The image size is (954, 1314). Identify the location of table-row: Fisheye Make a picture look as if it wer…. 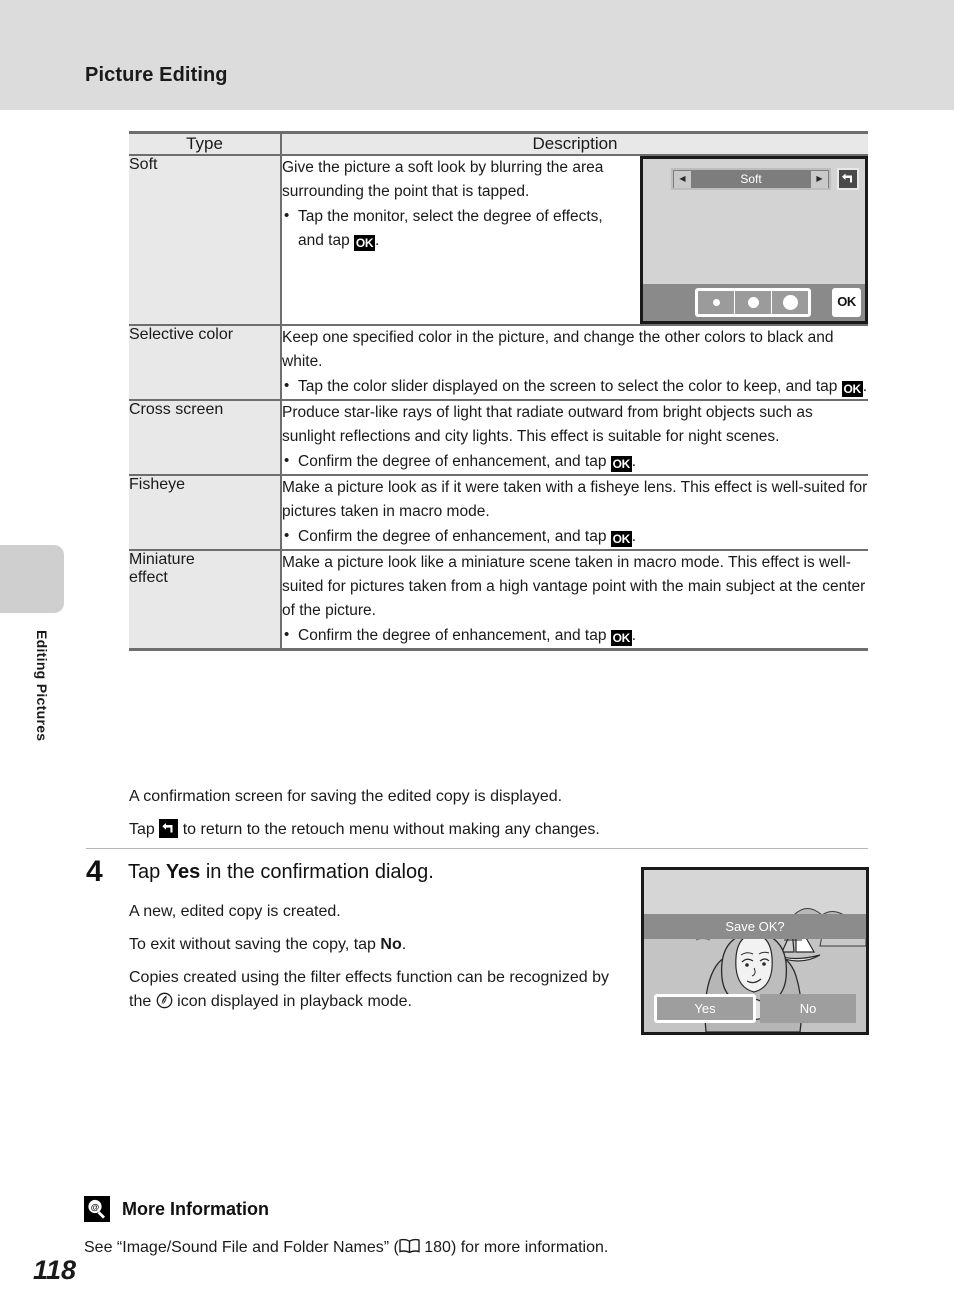
(498, 513).